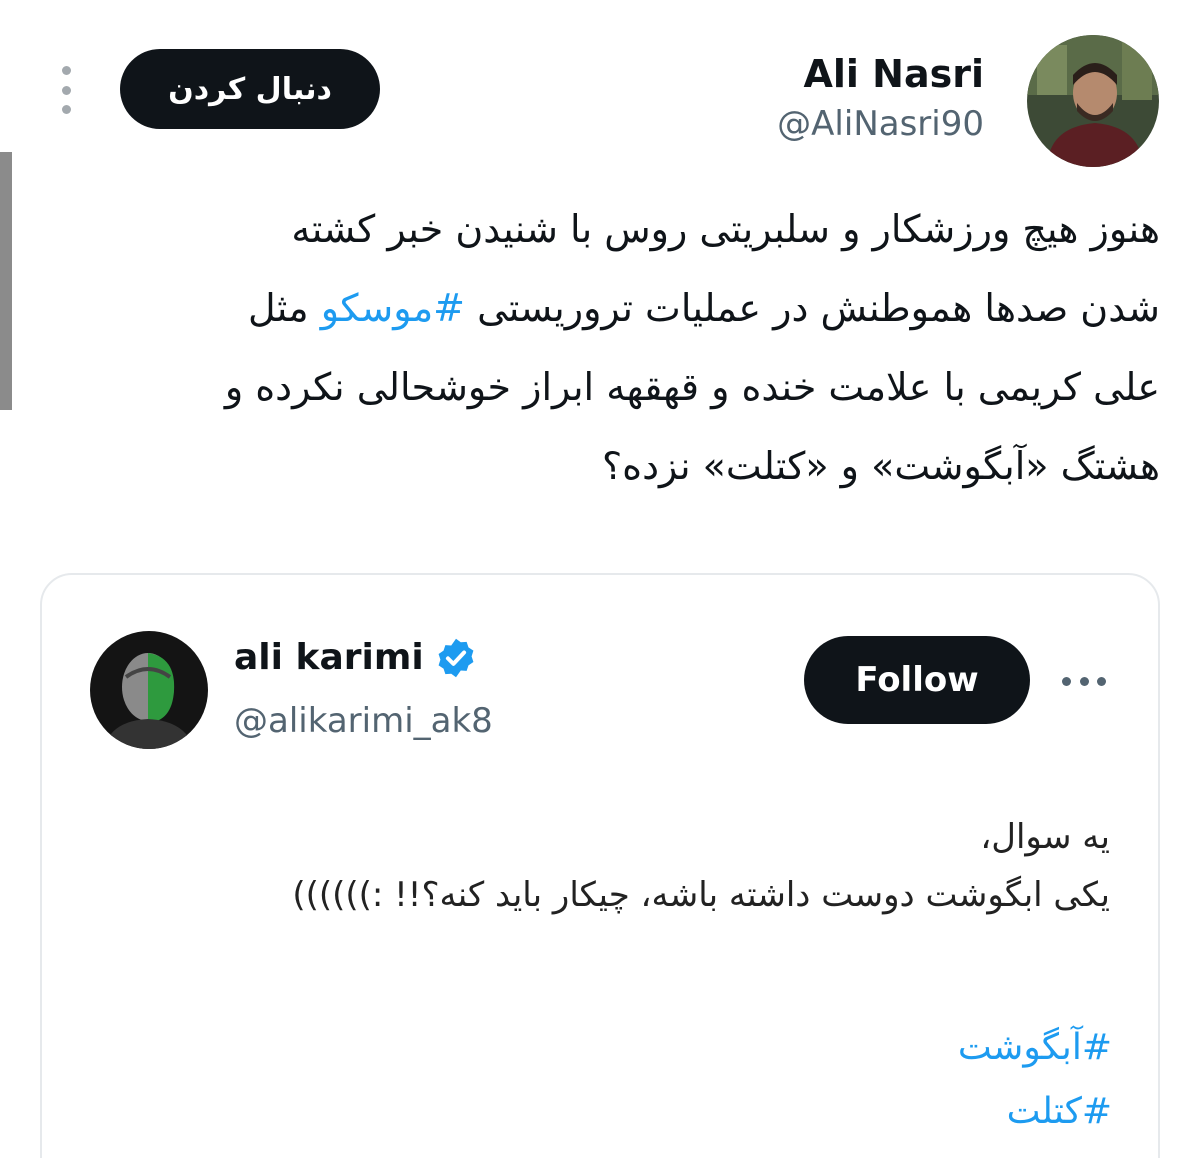 The width and height of the screenshot is (1200, 1158). What do you see at coordinates (1093, 101) in the screenshot?
I see `author-avatar` at bounding box center [1093, 101].